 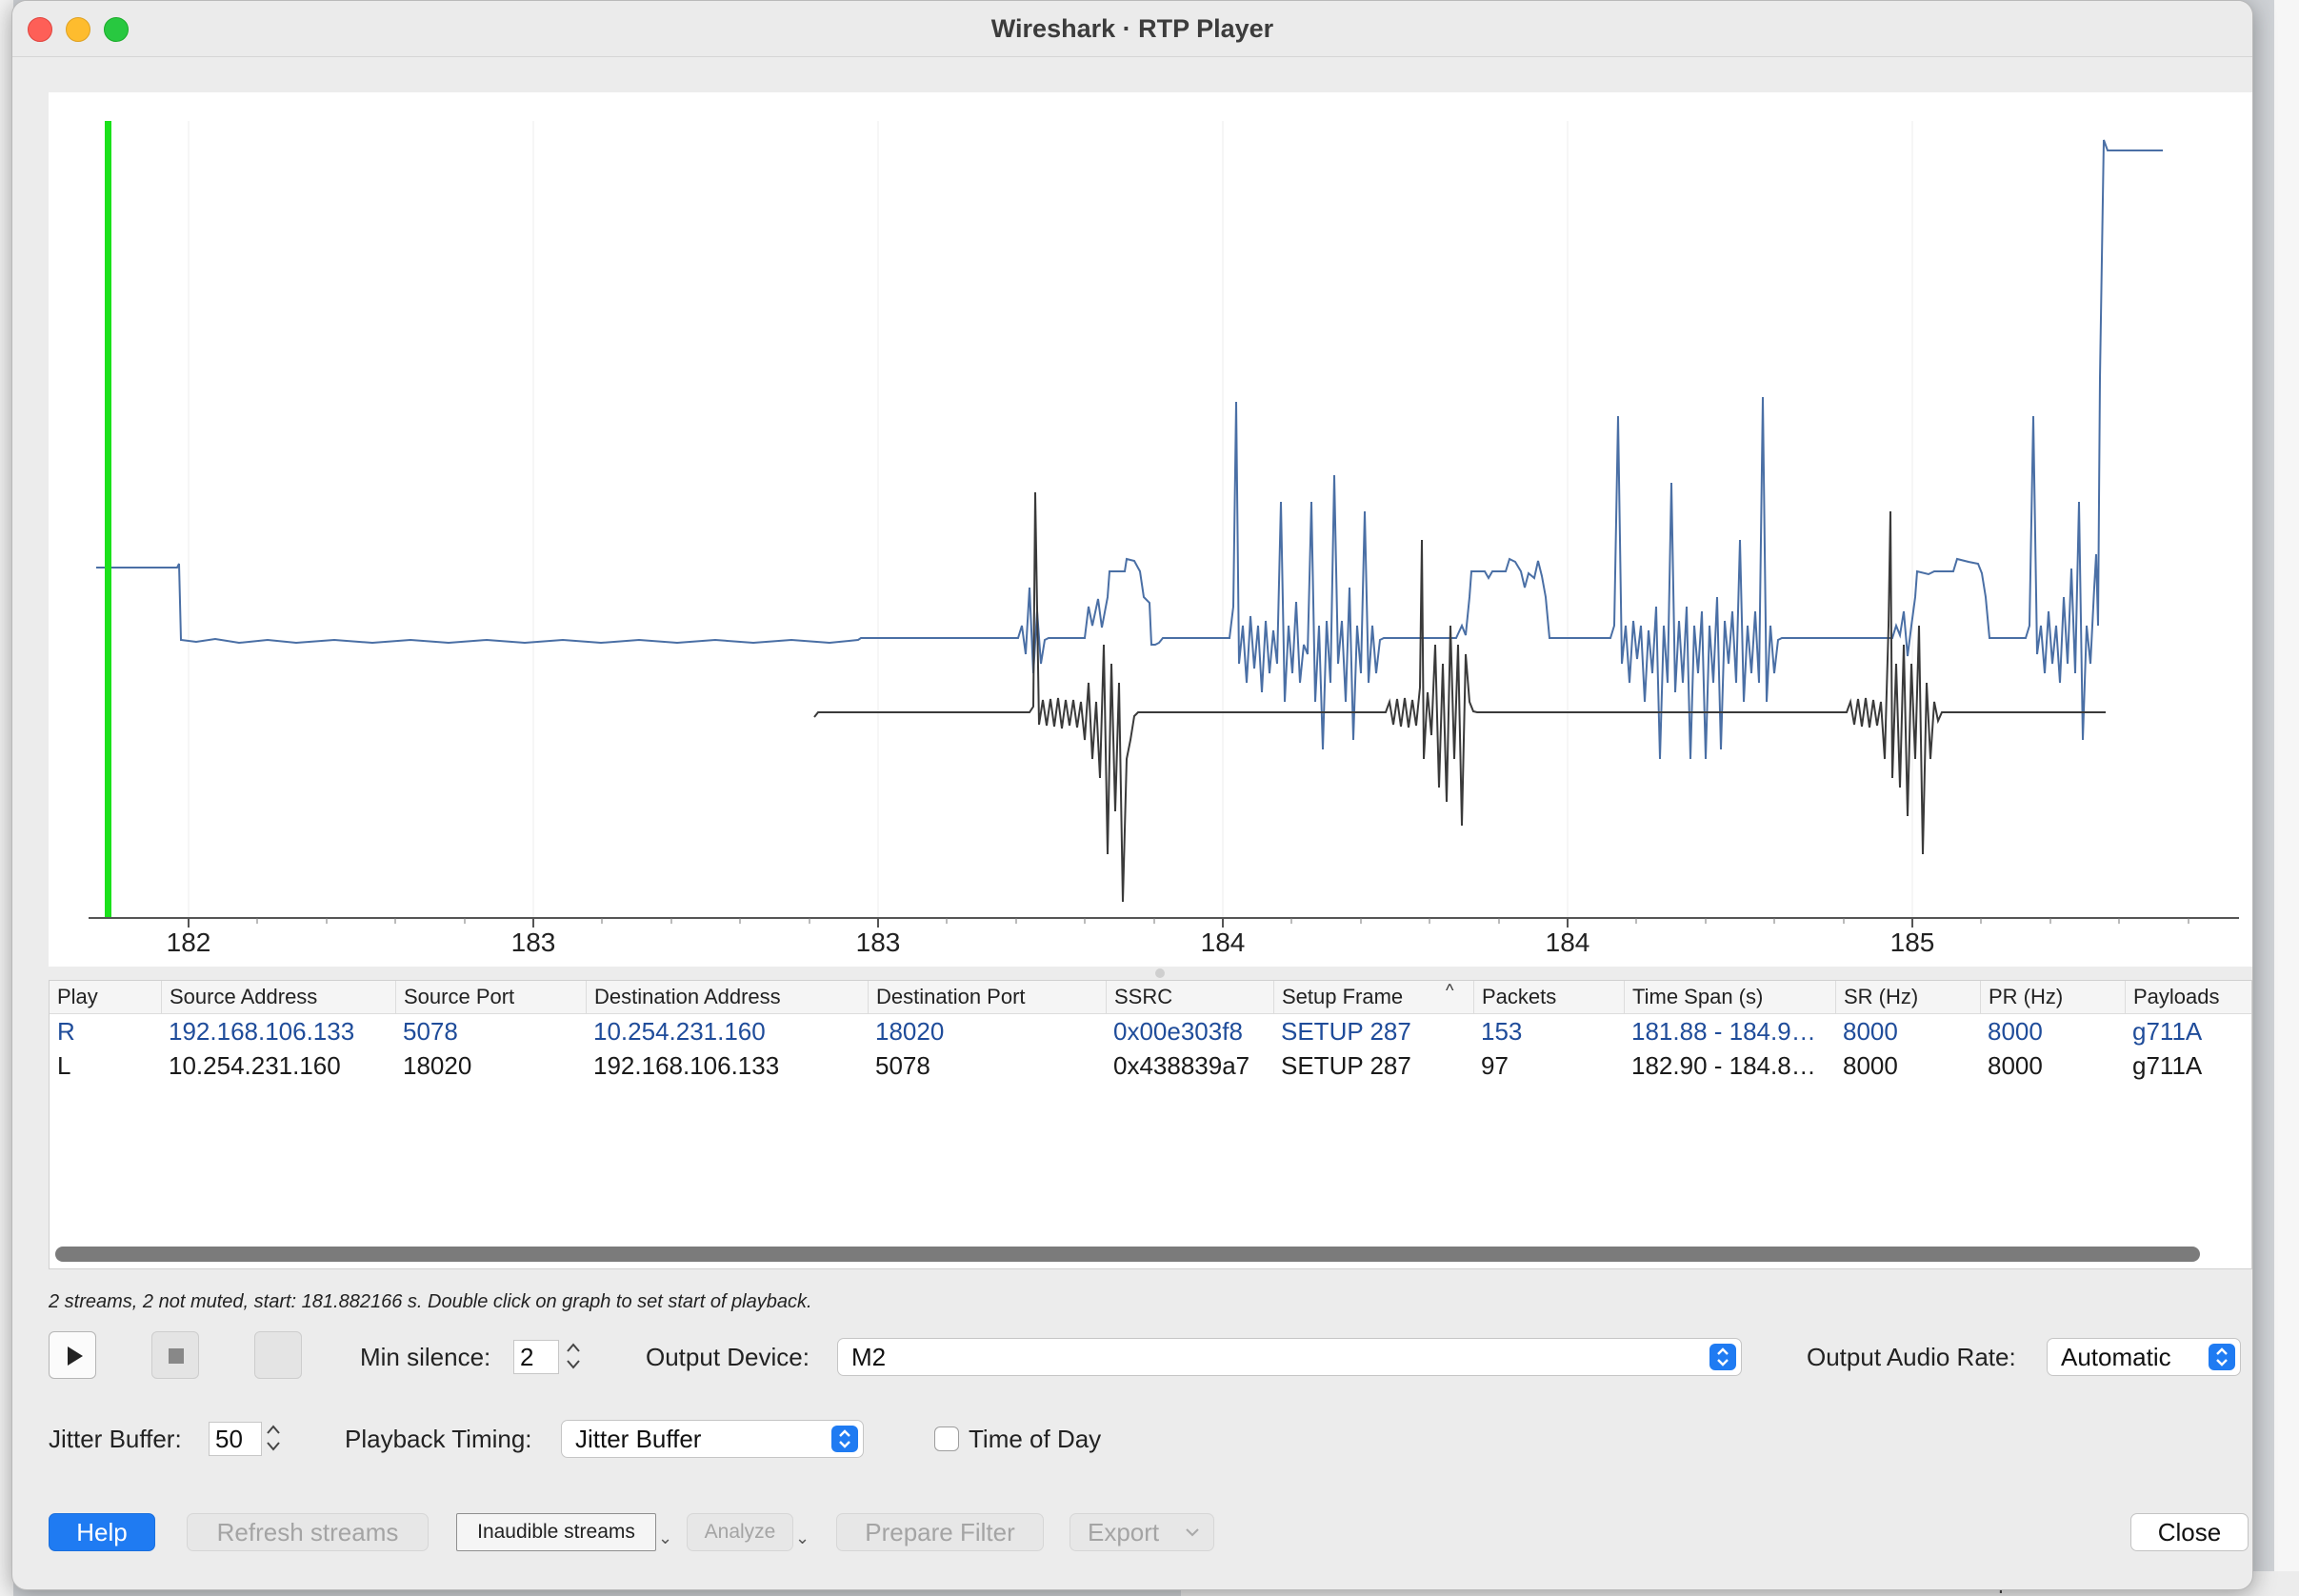 I want to click on stop-button, so click(x=175, y=1355).